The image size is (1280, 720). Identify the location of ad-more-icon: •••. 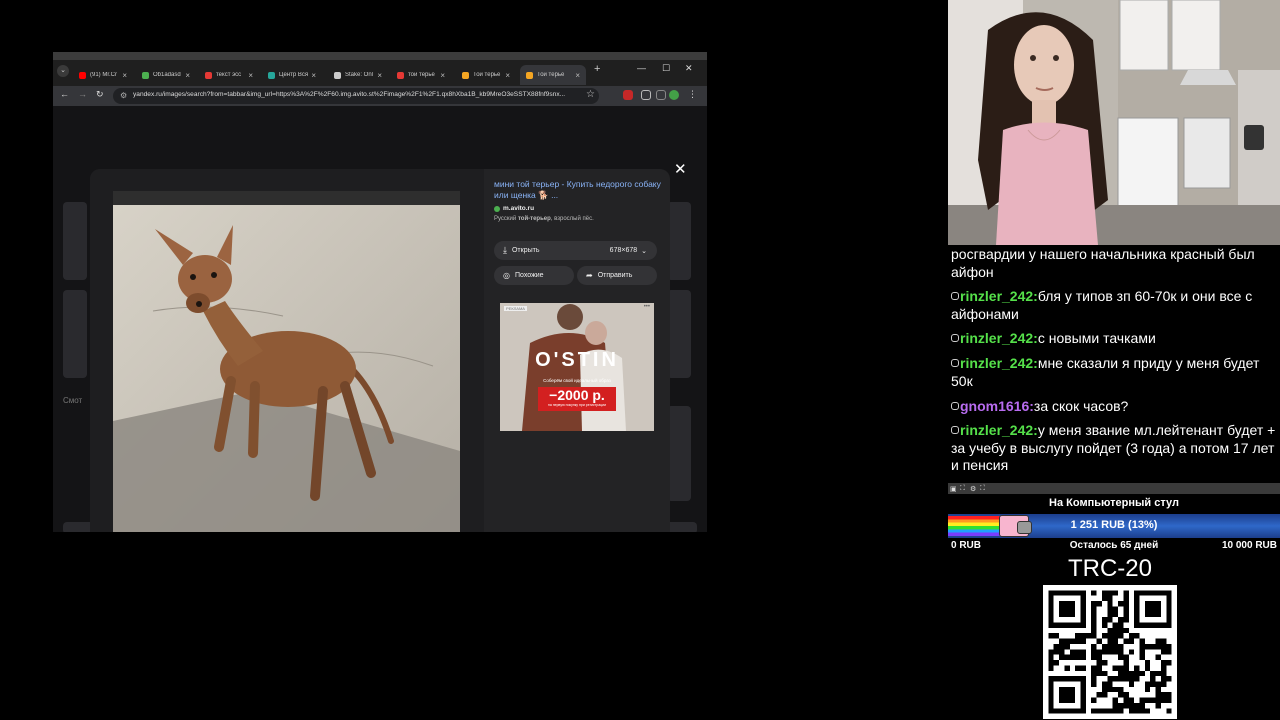
(647, 307).